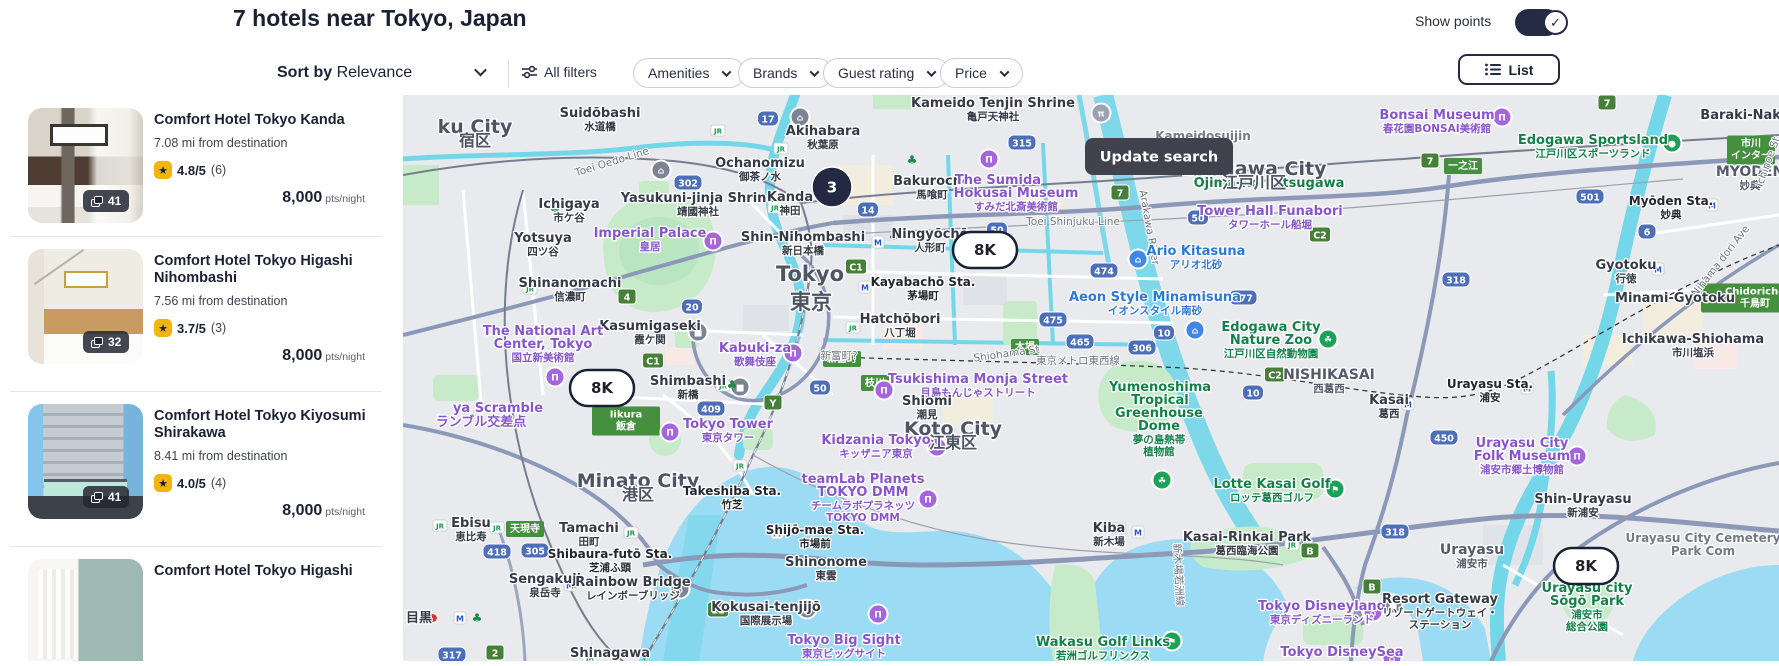 The image size is (1779, 666). What do you see at coordinates (1272, 491) in the screenshot?
I see `map-label-group: Lotte Kasai Golfロッテ葛西ゴルフ` at bounding box center [1272, 491].